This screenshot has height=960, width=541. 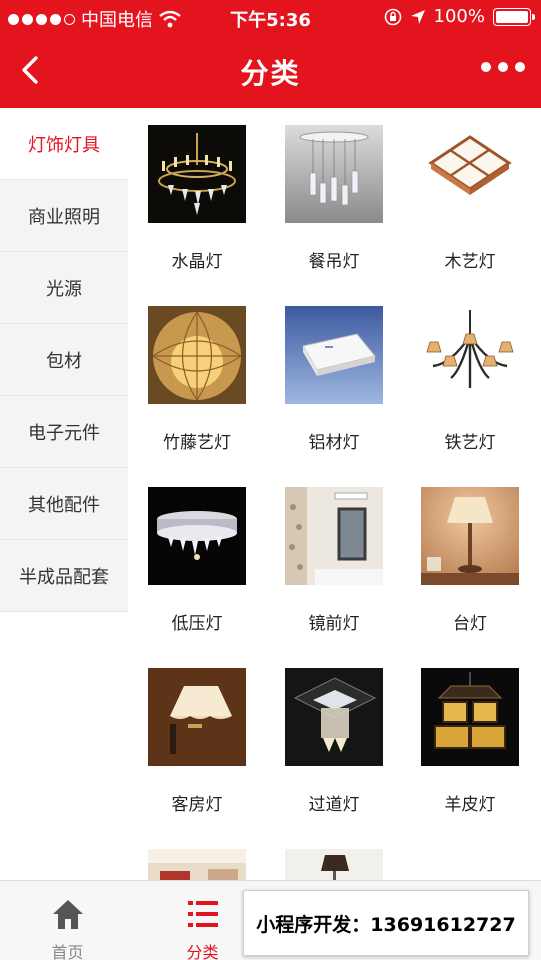 What do you see at coordinates (470, 262) in the screenshot?
I see `product-label: 木艺灯` at bounding box center [470, 262].